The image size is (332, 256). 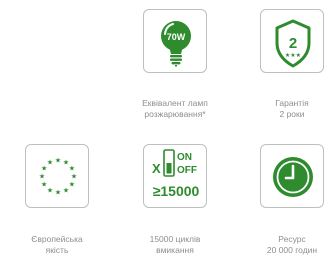 I want to click on warranty-shield-icon: 2 ★★★, so click(x=293, y=43).